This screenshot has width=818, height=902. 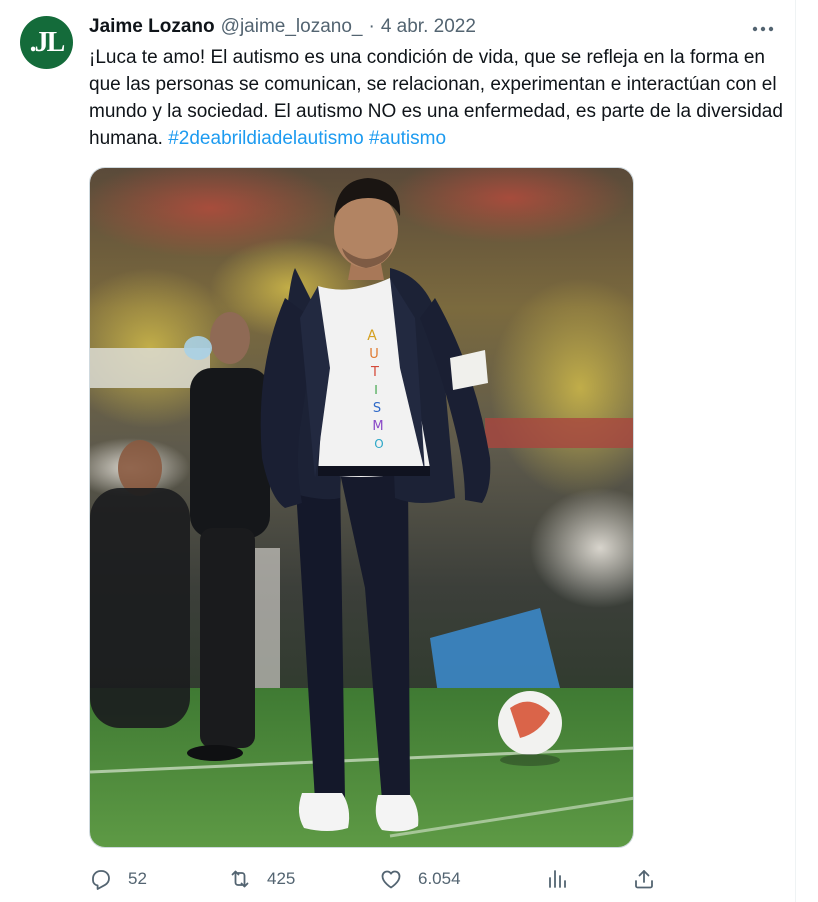 What do you see at coordinates (240, 879) in the screenshot?
I see `retweet-icon` at bounding box center [240, 879].